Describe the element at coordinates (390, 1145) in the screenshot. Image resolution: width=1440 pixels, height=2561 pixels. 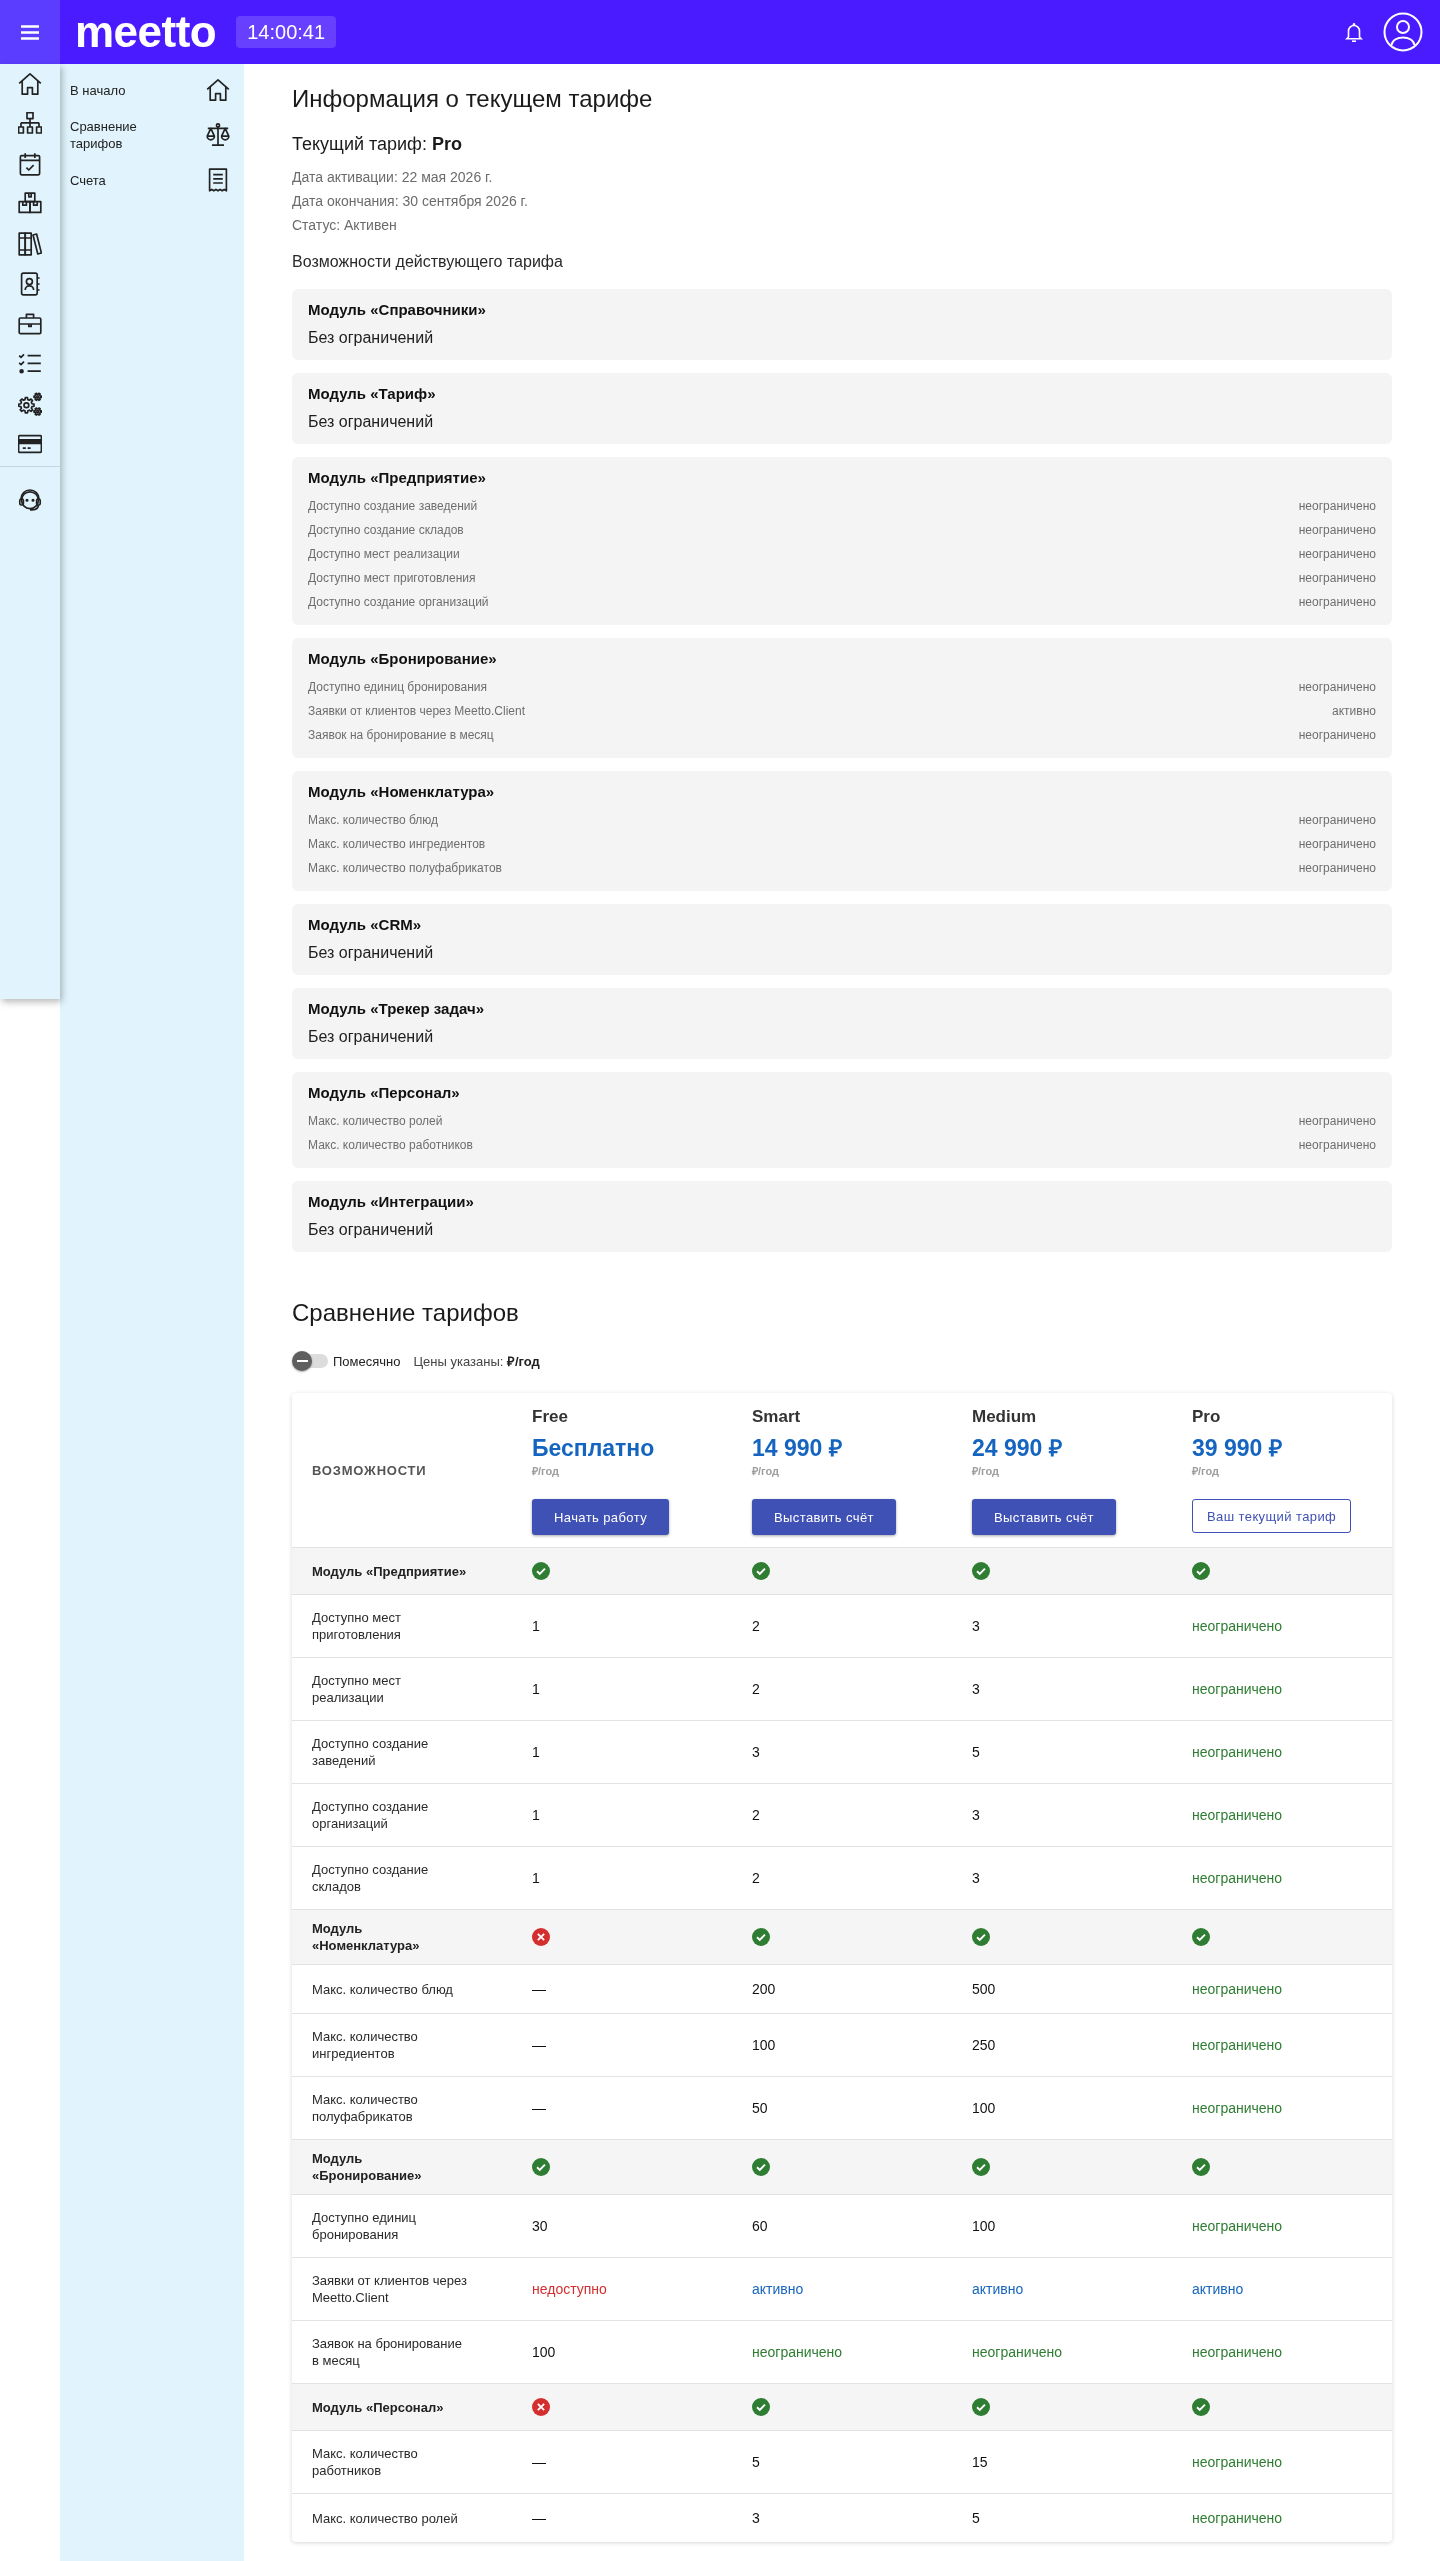
I see `limit-label: Макс. количество работников` at that location.